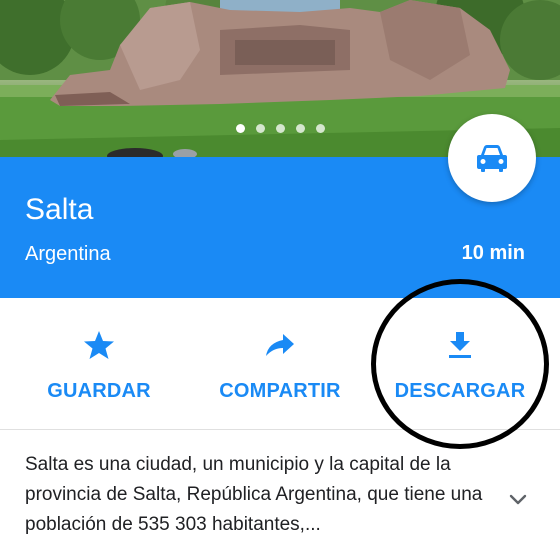 This screenshot has width=560, height=560. I want to click on save-button: GUARDAR, so click(99, 364).